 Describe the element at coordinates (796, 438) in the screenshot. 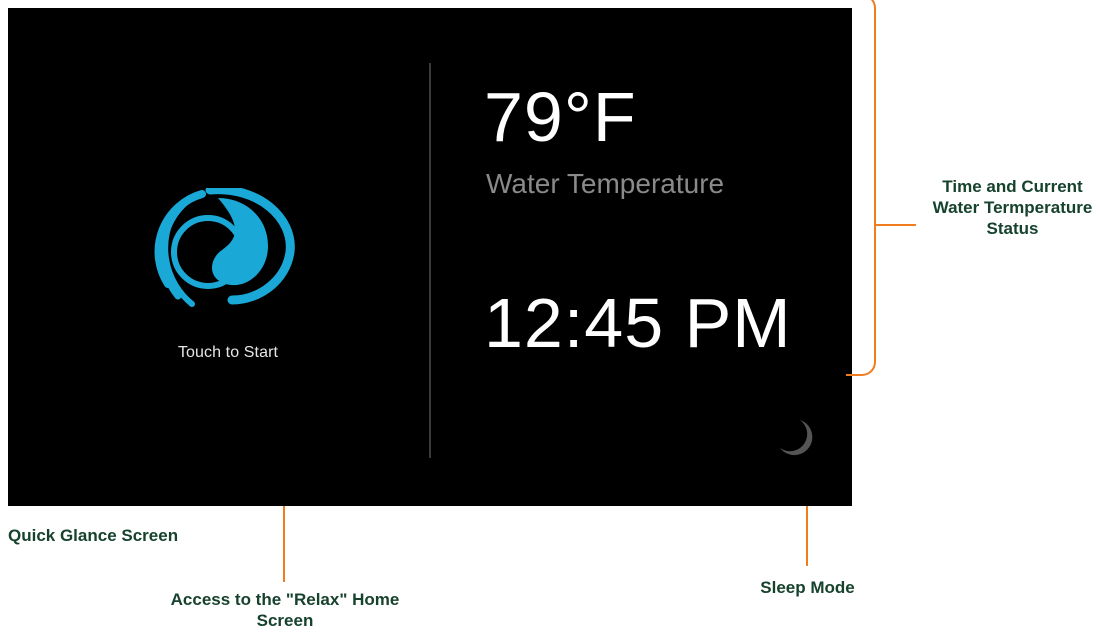

I see `crescent-moon-icon` at that location.